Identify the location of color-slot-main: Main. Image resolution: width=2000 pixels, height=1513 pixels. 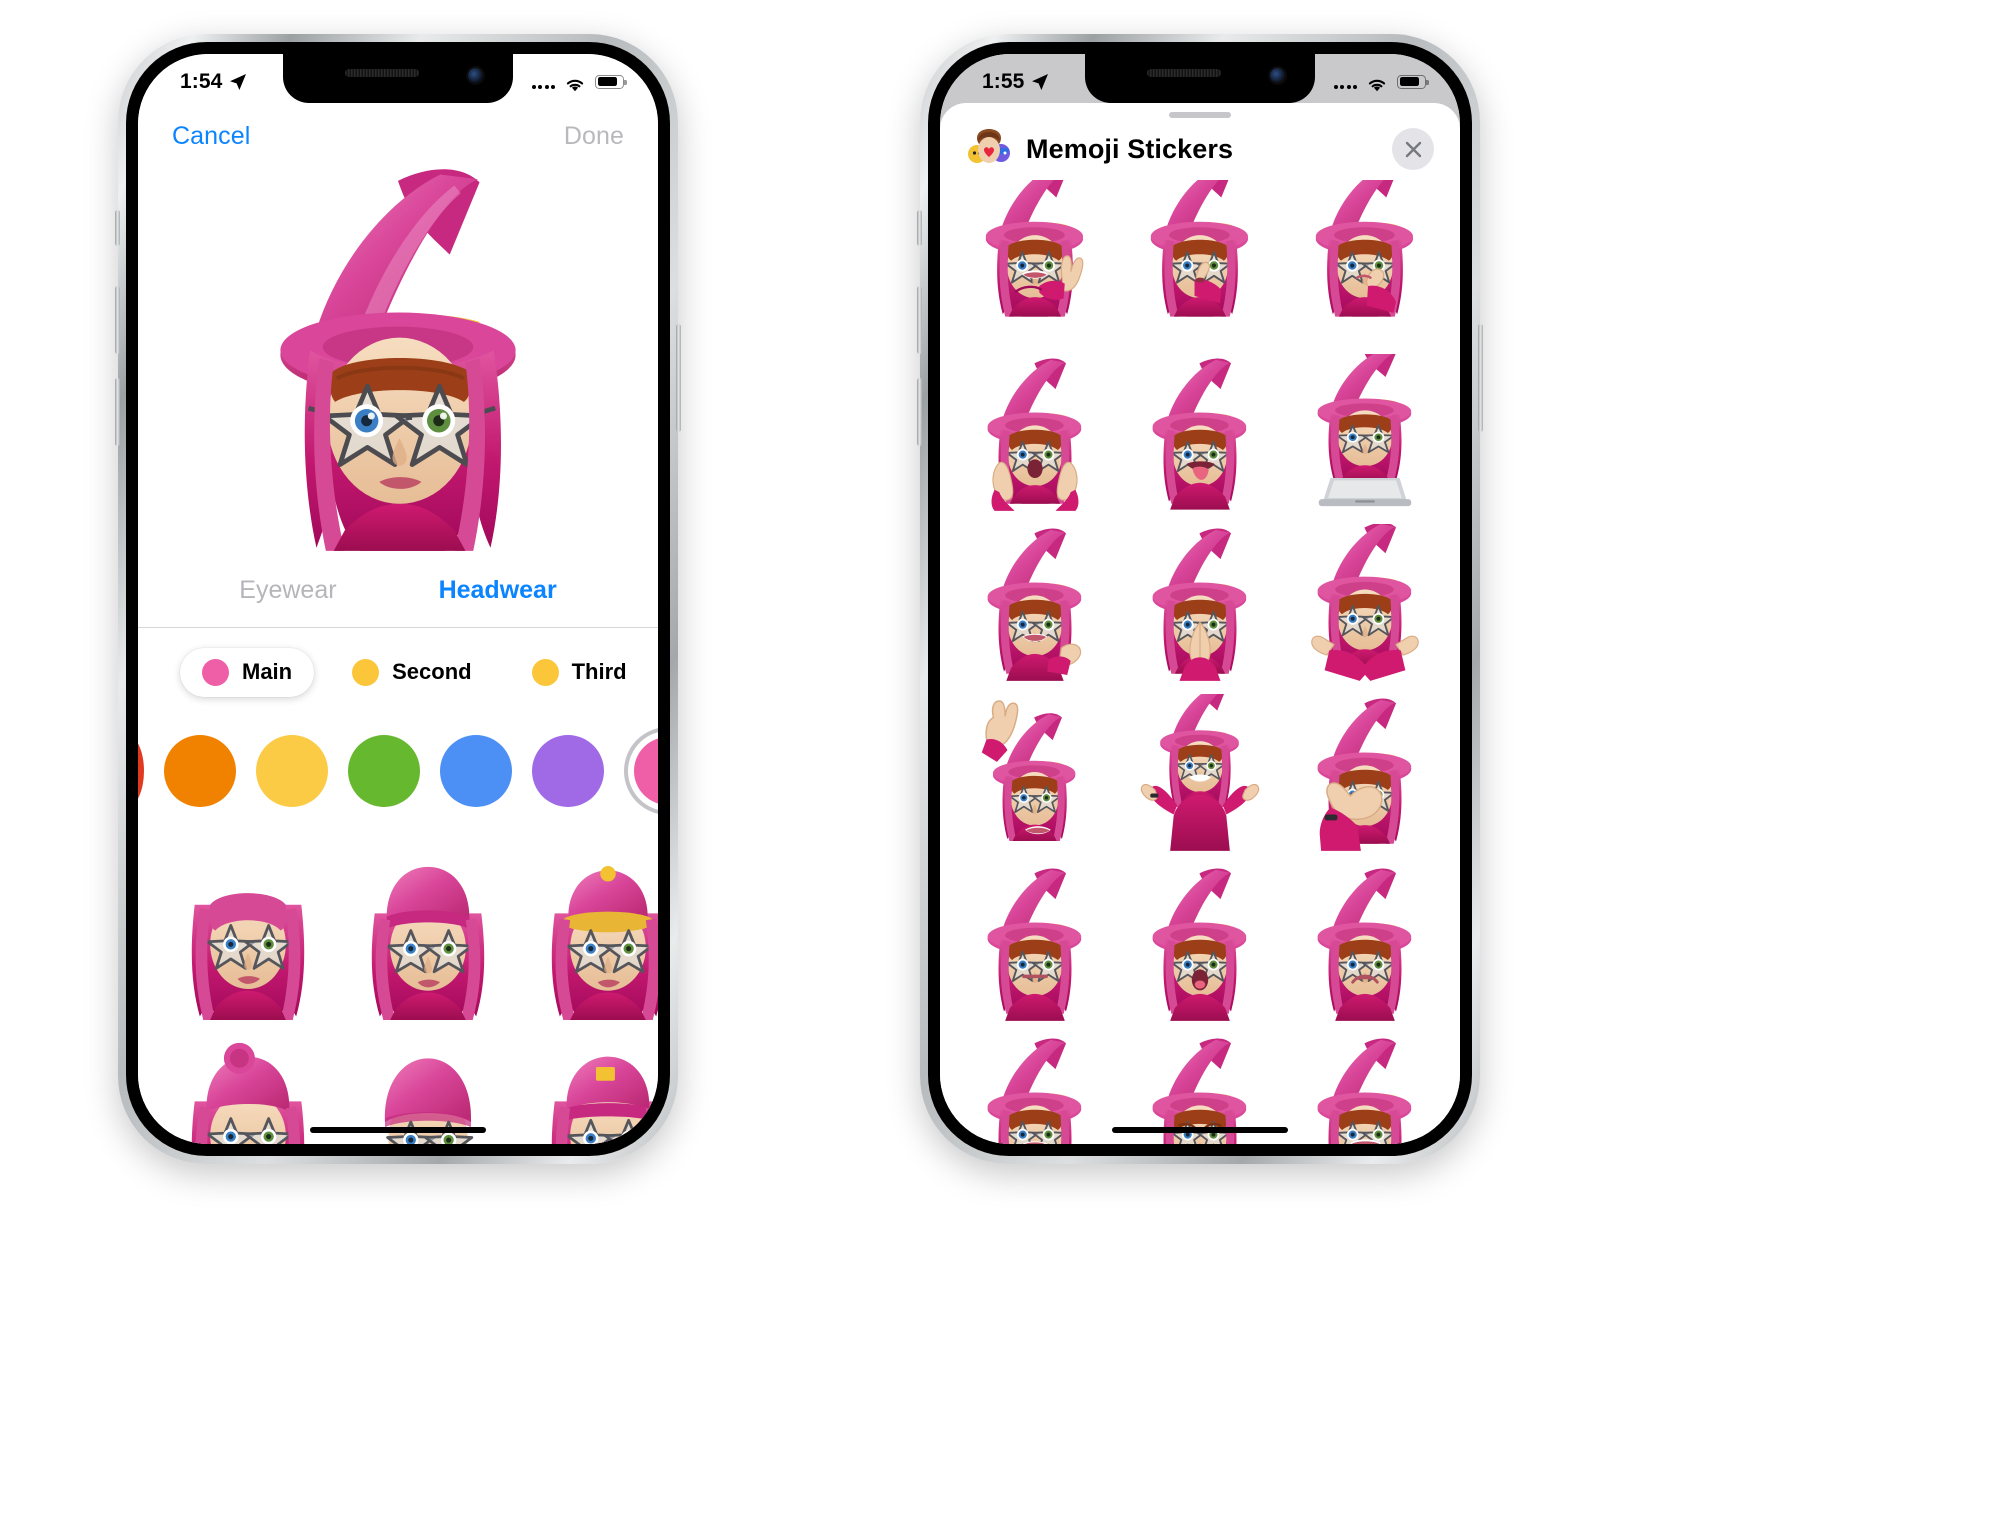
(247, 672).